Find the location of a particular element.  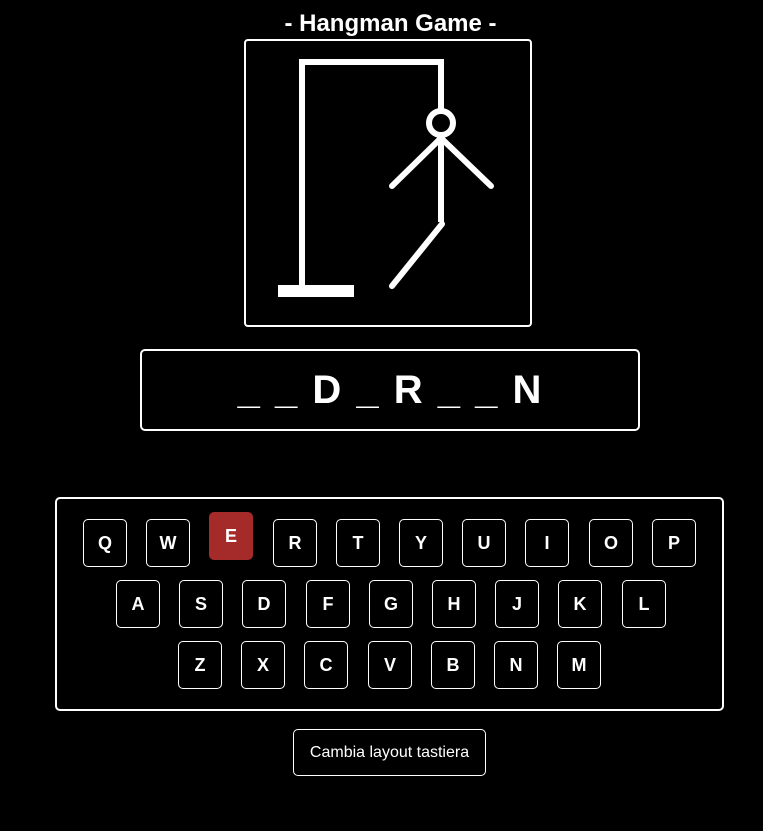

key-w: W is located at coordinates (168, 543).